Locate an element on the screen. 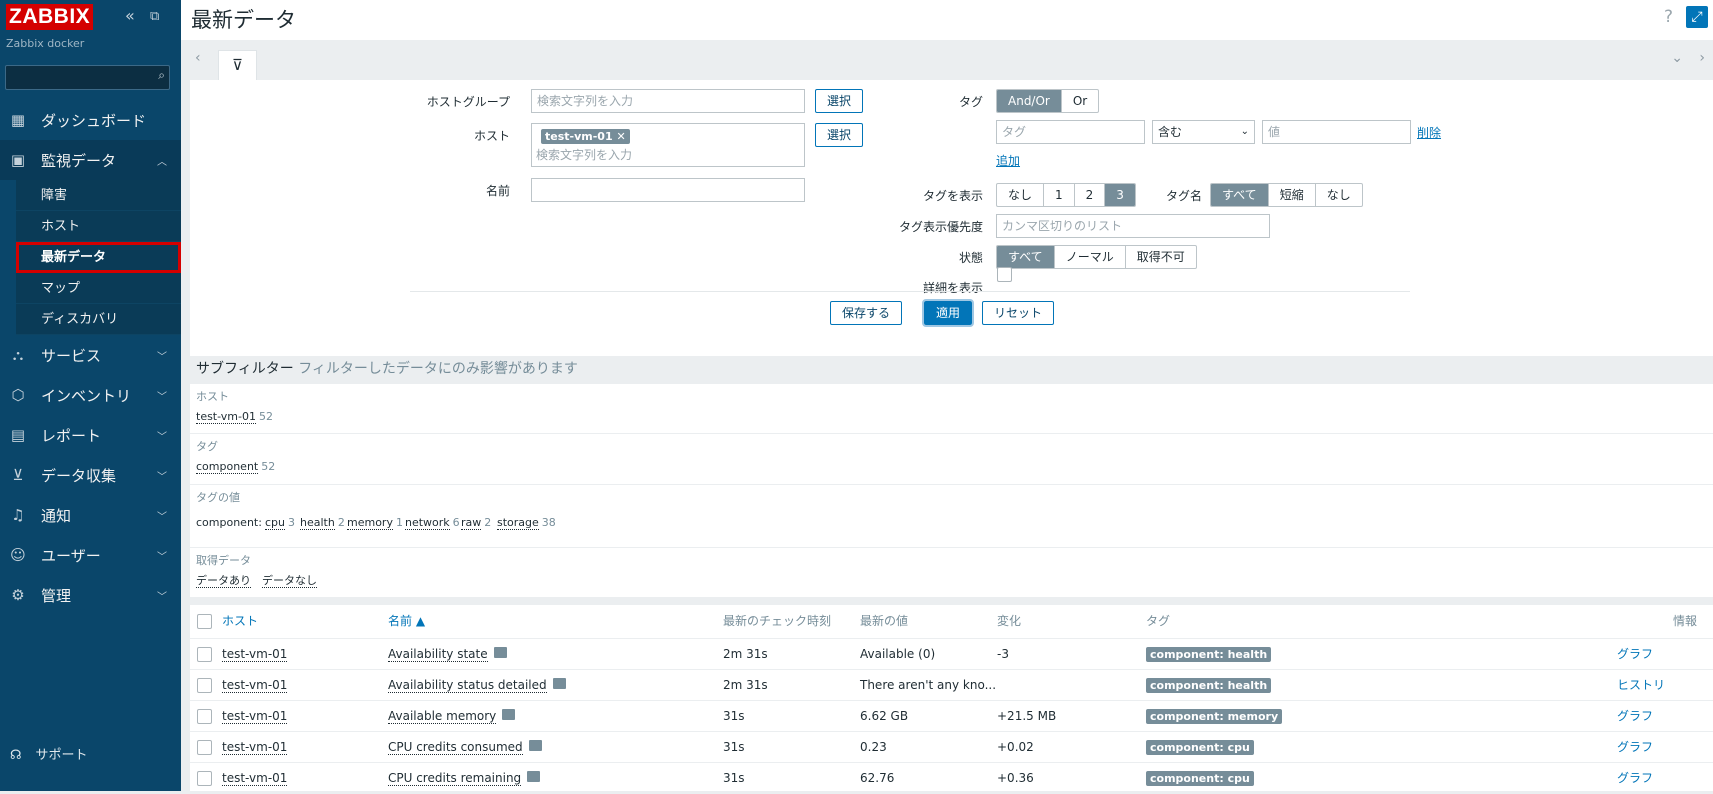 Image resolution: width=1713 pixels, height=794 pixels. host-select-button: 選択 is located at coordinates (839, 135).